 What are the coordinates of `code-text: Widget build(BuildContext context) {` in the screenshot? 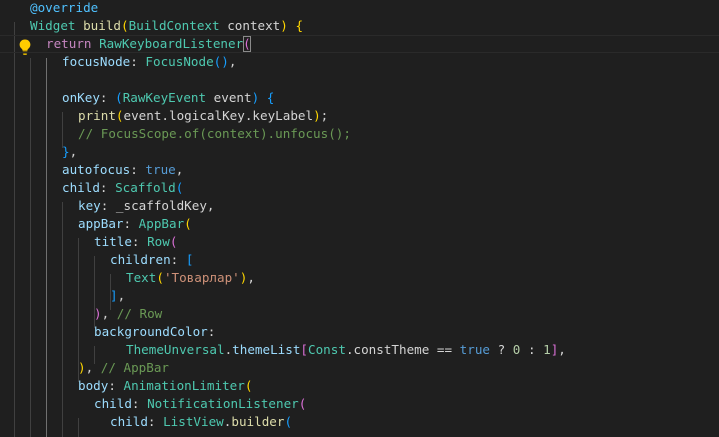 It's located at (166, 26).